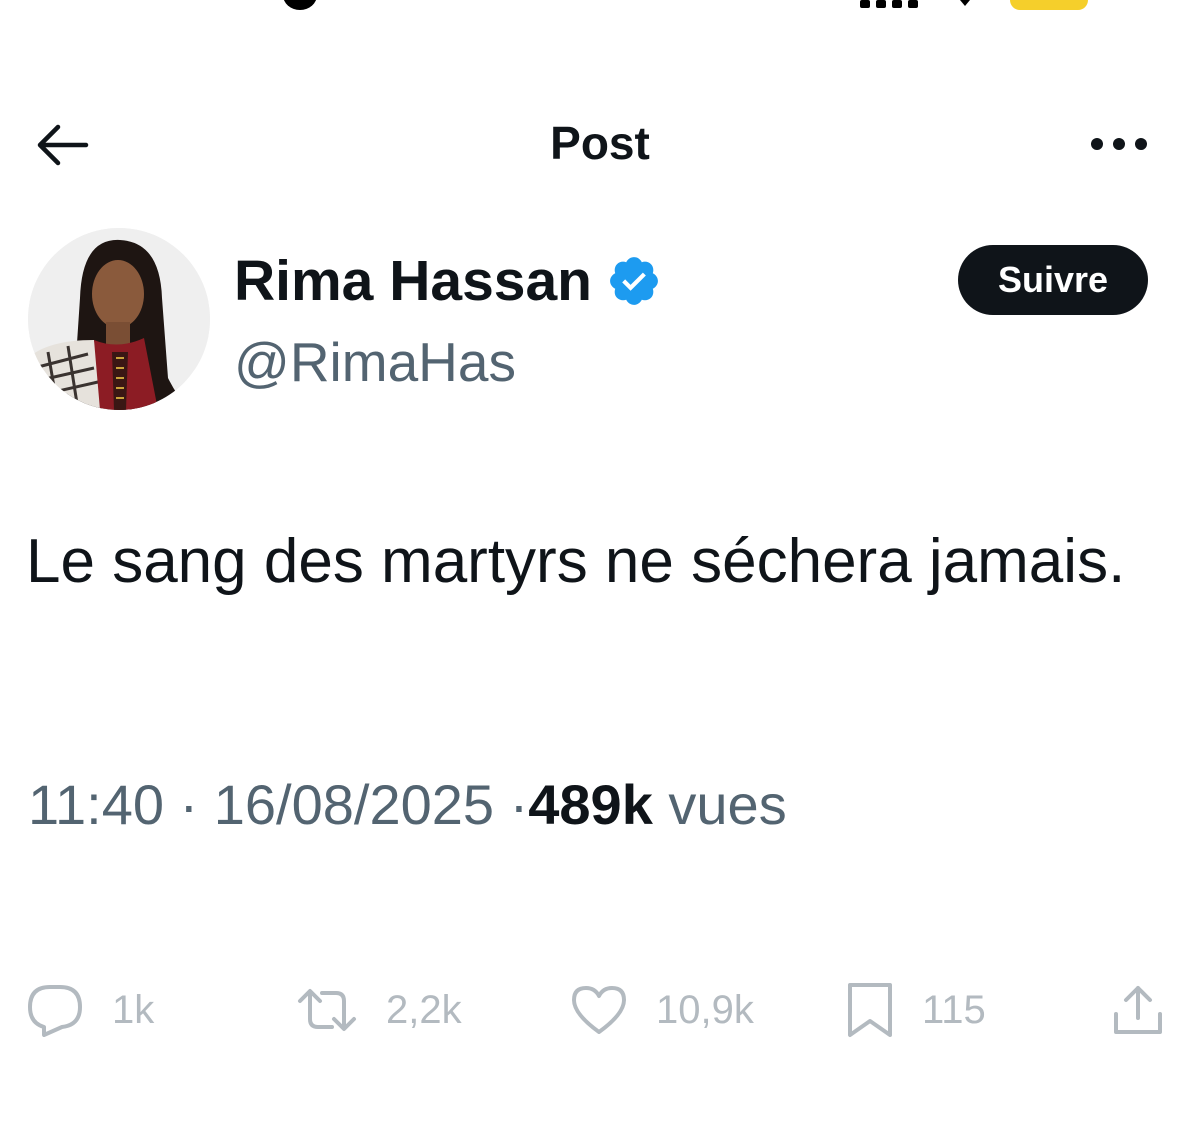  What do you see at coordinates (375, 362) in the screenshot?
I see `author-handle: @RimaHas` at bounding box center [375, 362].